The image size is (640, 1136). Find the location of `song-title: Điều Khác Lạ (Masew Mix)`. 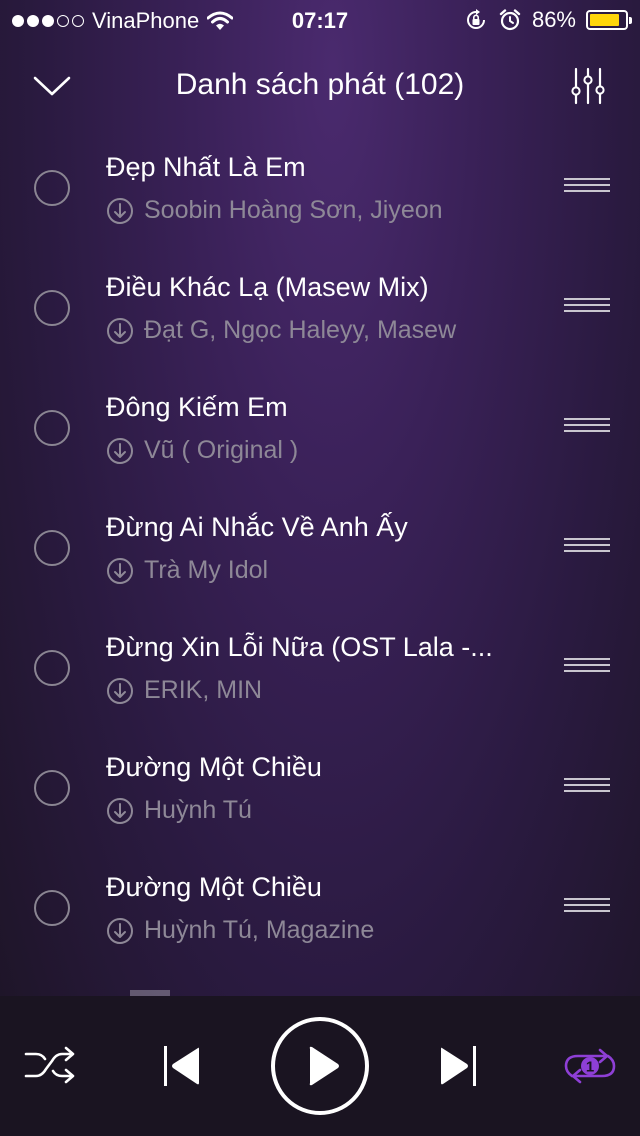

song-title: Điều Khác Lạ (Masew Mix) is located at coordinates (267, 287).